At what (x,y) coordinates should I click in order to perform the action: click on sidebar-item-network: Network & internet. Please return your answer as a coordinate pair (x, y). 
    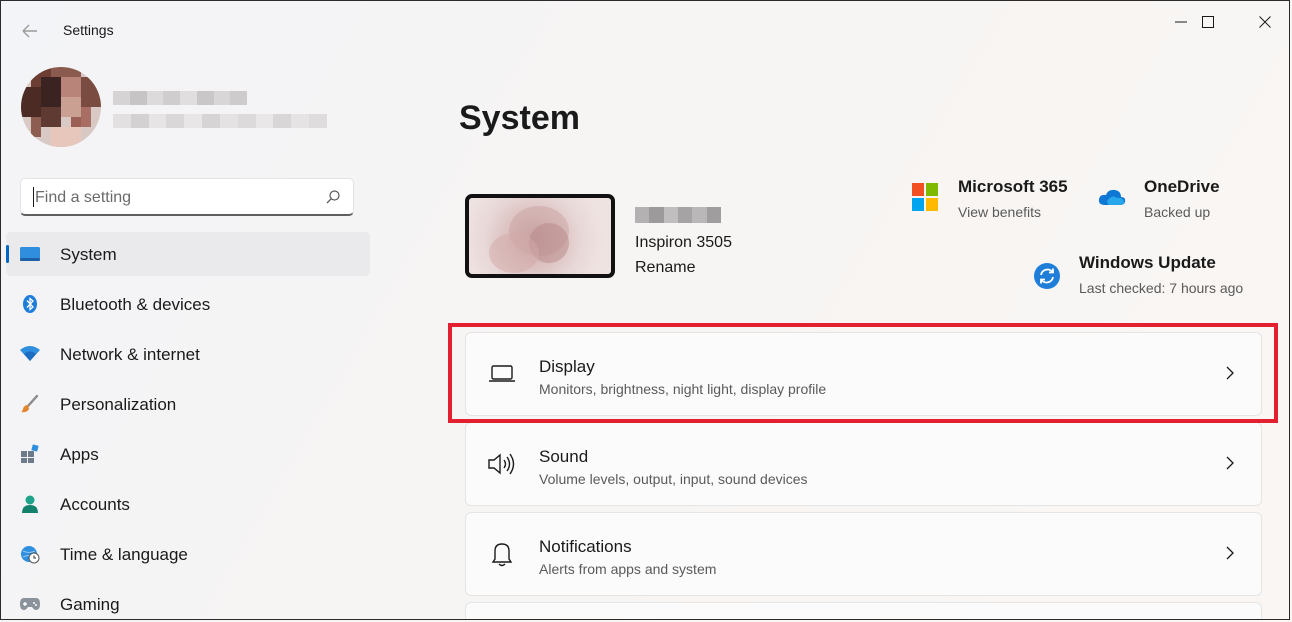
    Looking at the image, I should click on (188, 354).